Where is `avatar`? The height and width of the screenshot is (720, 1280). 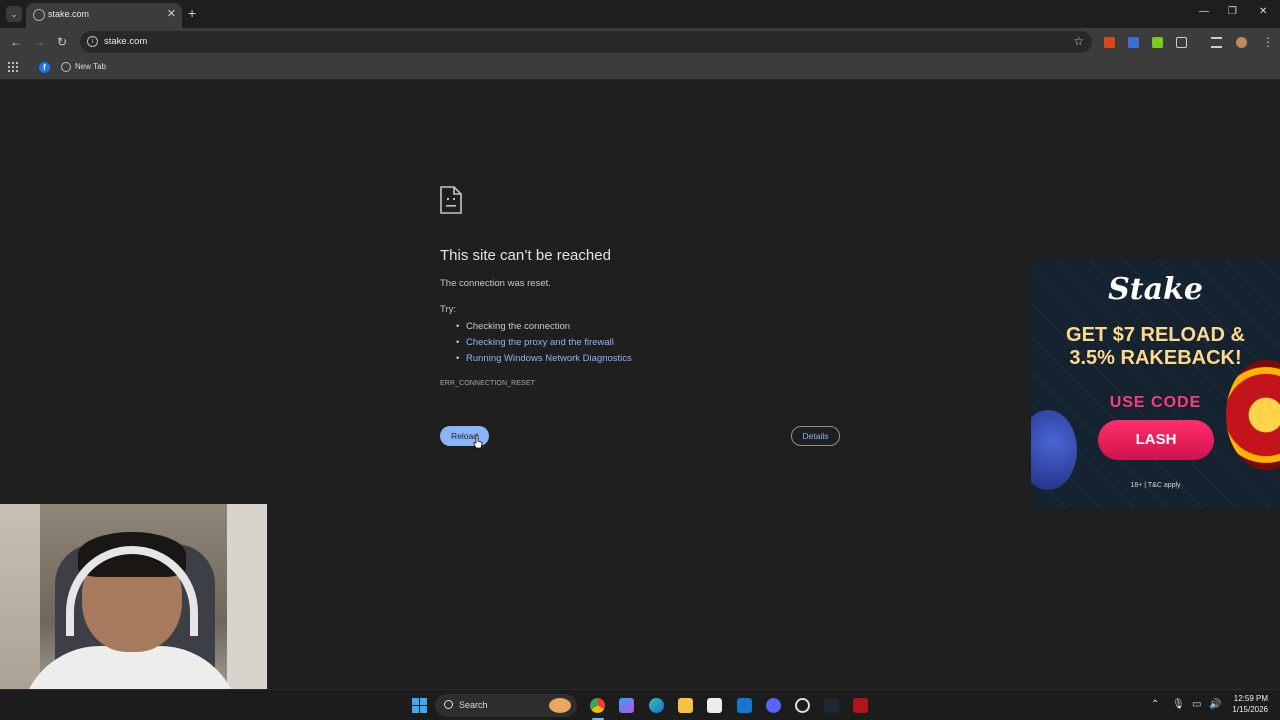
avatar is located at coordinates (1241, 42).